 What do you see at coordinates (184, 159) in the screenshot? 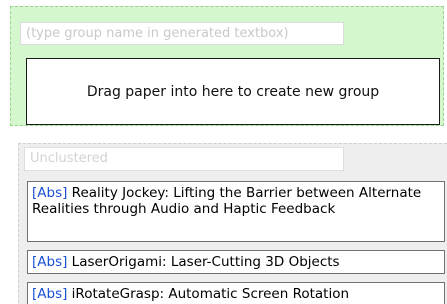
I see `unclustered-group-label: Unclustered` at bounding box center [184, 159].